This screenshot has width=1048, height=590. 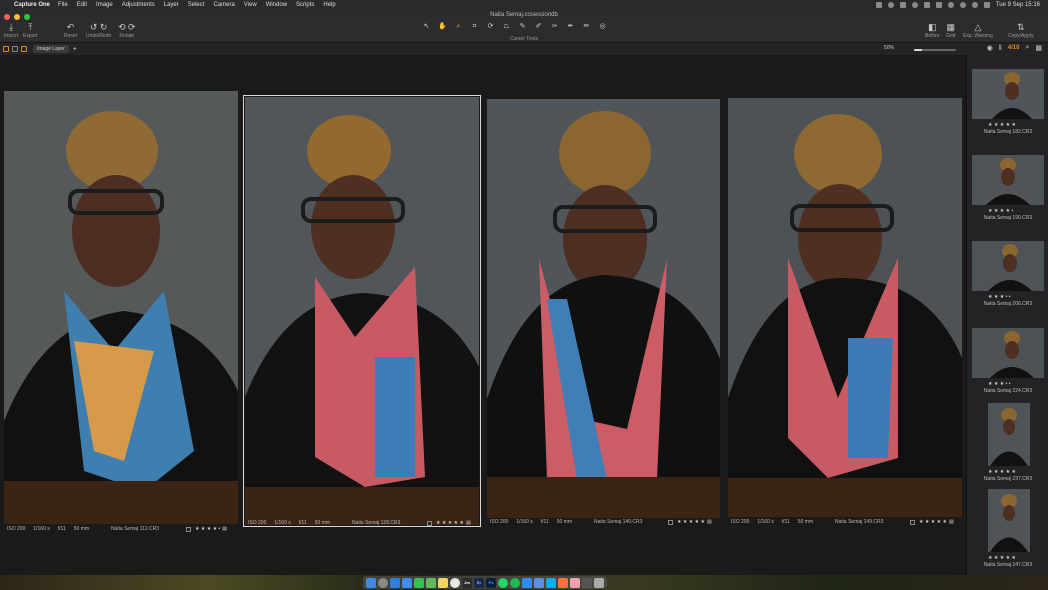 What do you see at coordinates (15, 49) in the screenshot?
I see `browser-mode-icon` at bounding box center [15, 49].